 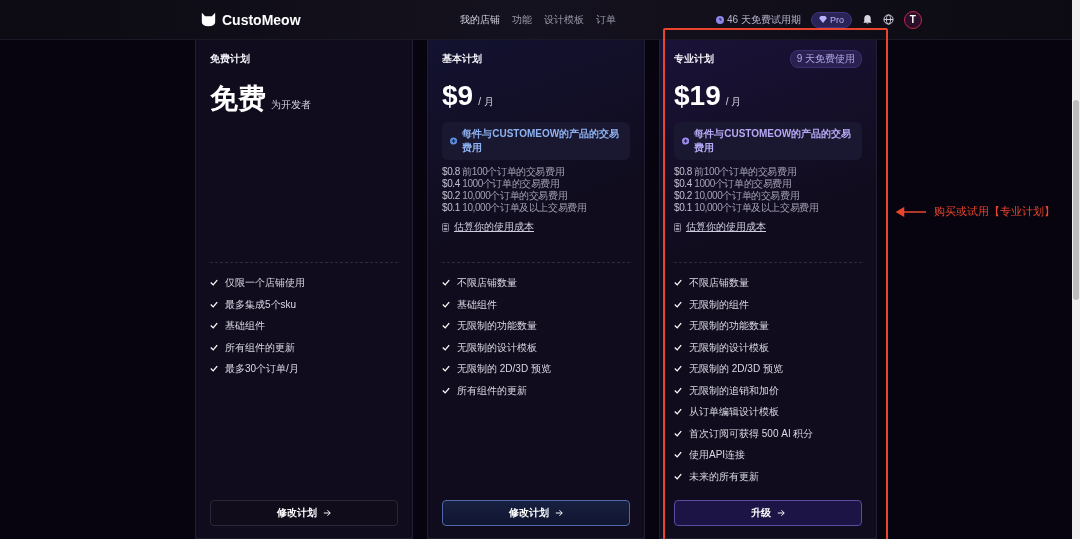 What do you see at coordinates (911, 211) in the screenshot?
I see `annotation-arrow` at bounding box center [911, 211].